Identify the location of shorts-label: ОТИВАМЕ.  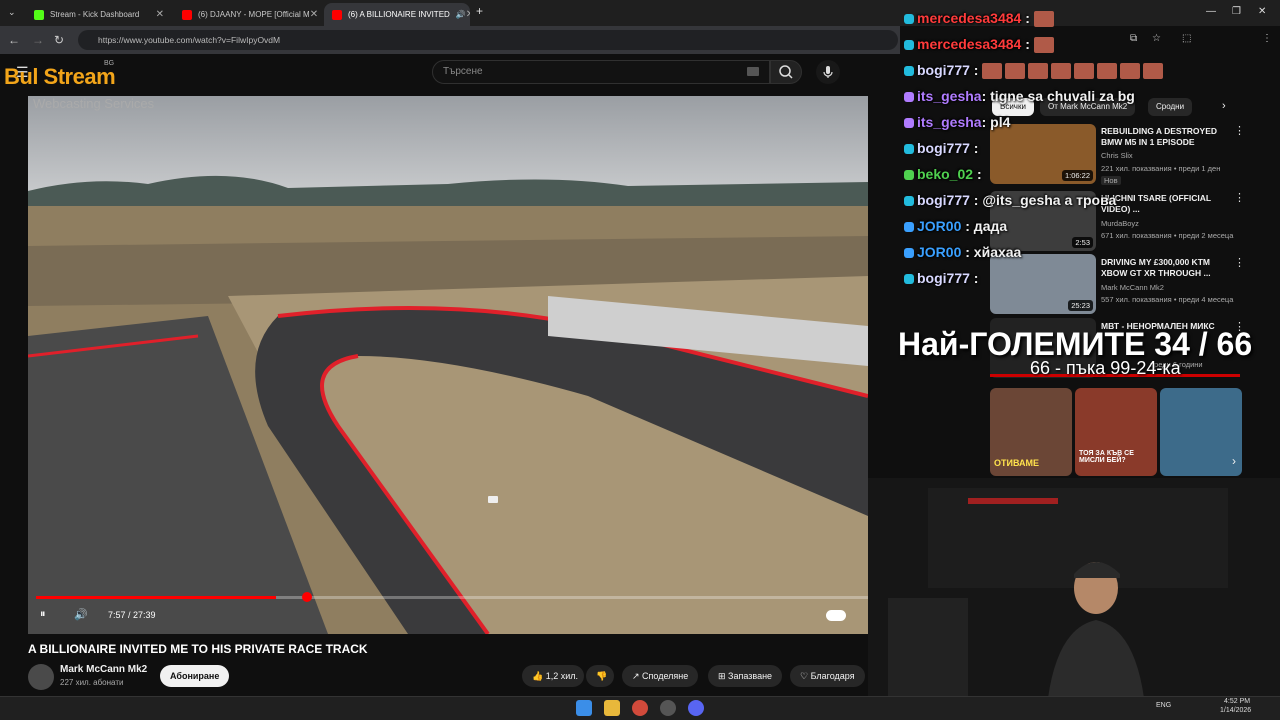
(1017, 463).